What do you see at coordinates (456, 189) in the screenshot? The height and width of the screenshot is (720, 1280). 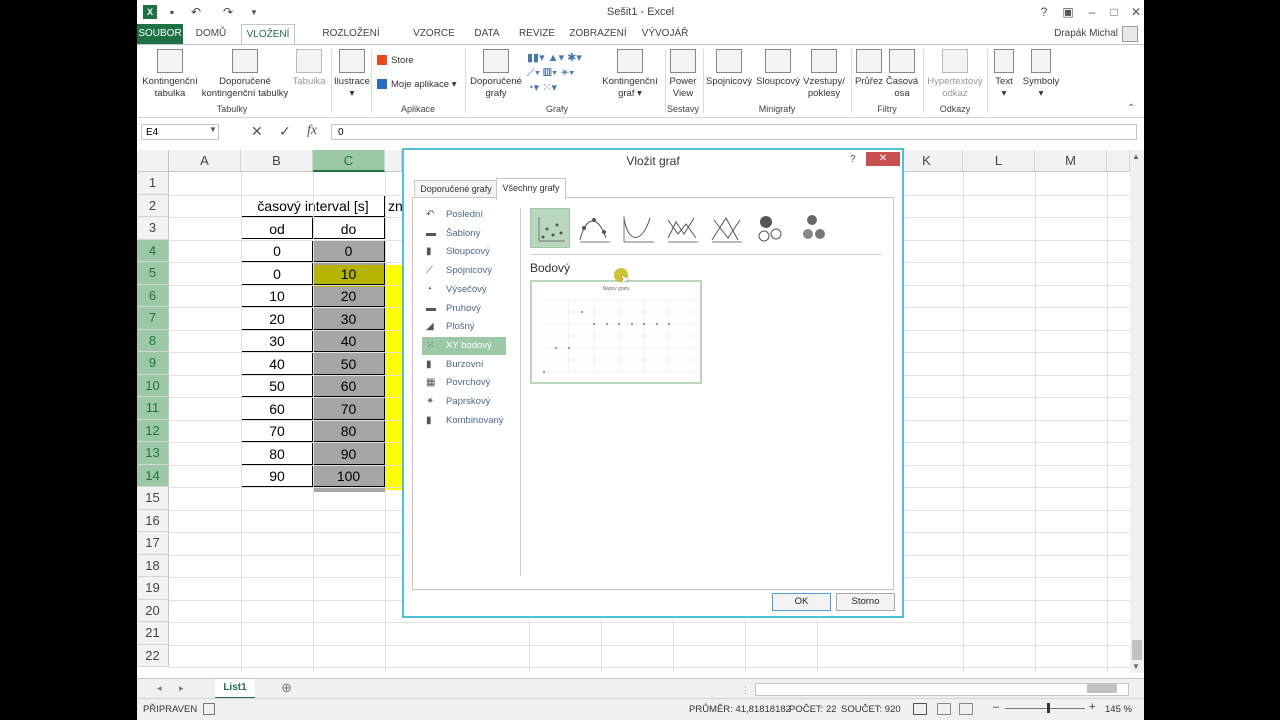 I see `tab-recommended-charts: Doporučené grafy` at bounding box center [456, 189].